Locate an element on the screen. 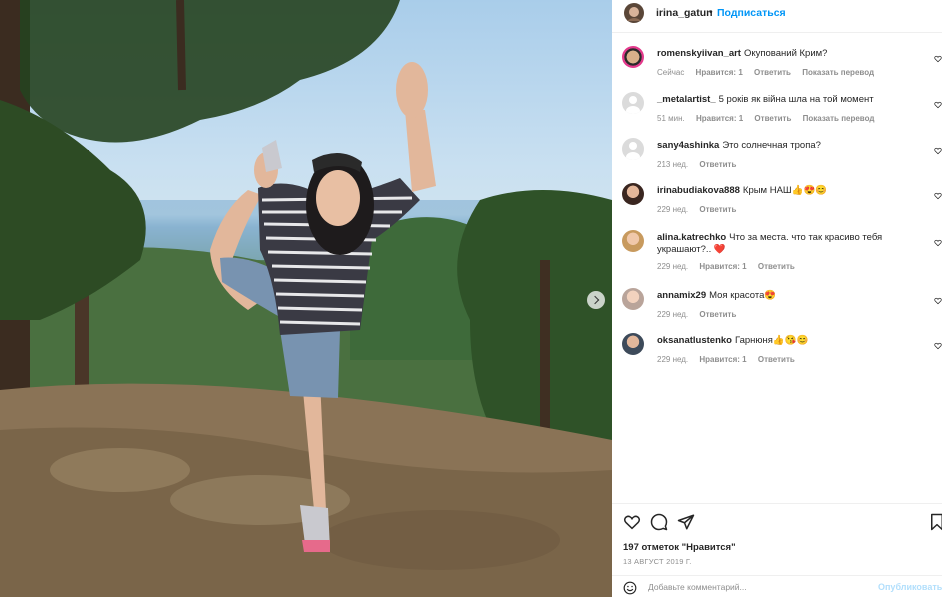  comment-text: Окупований Крим? is located at coordinates (785, 53).